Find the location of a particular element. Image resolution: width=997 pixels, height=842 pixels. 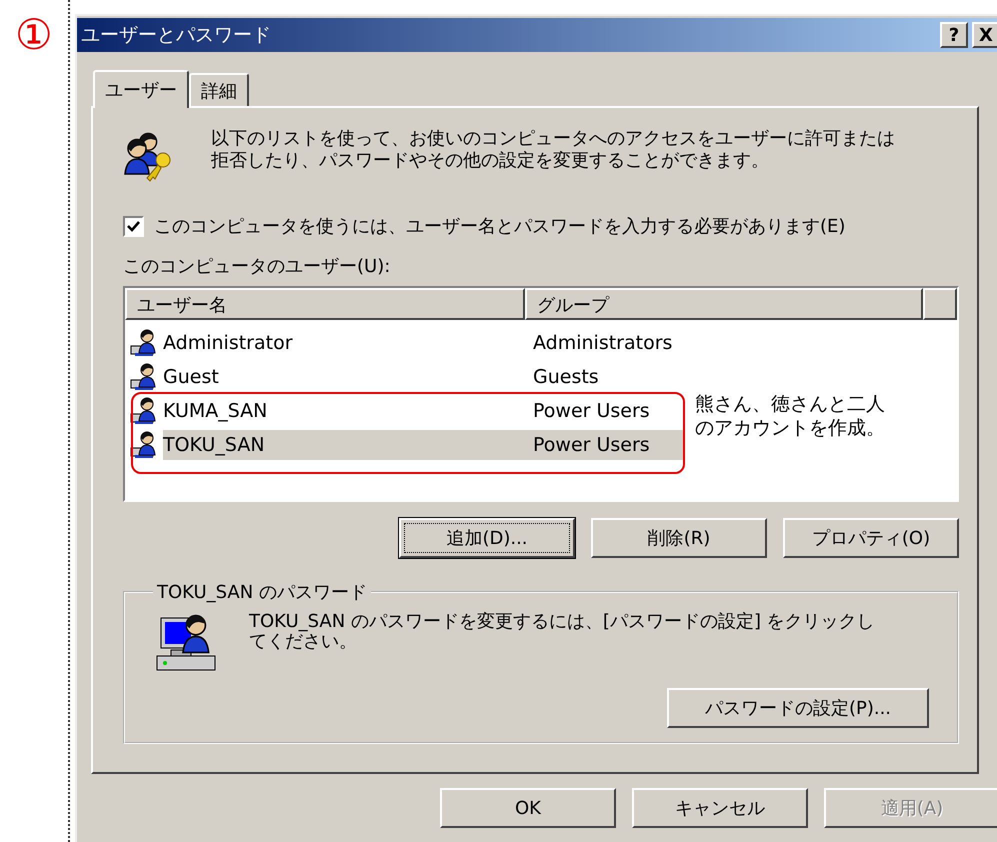

user-name: KUMA_SAN is located at coordinates (215, 411).